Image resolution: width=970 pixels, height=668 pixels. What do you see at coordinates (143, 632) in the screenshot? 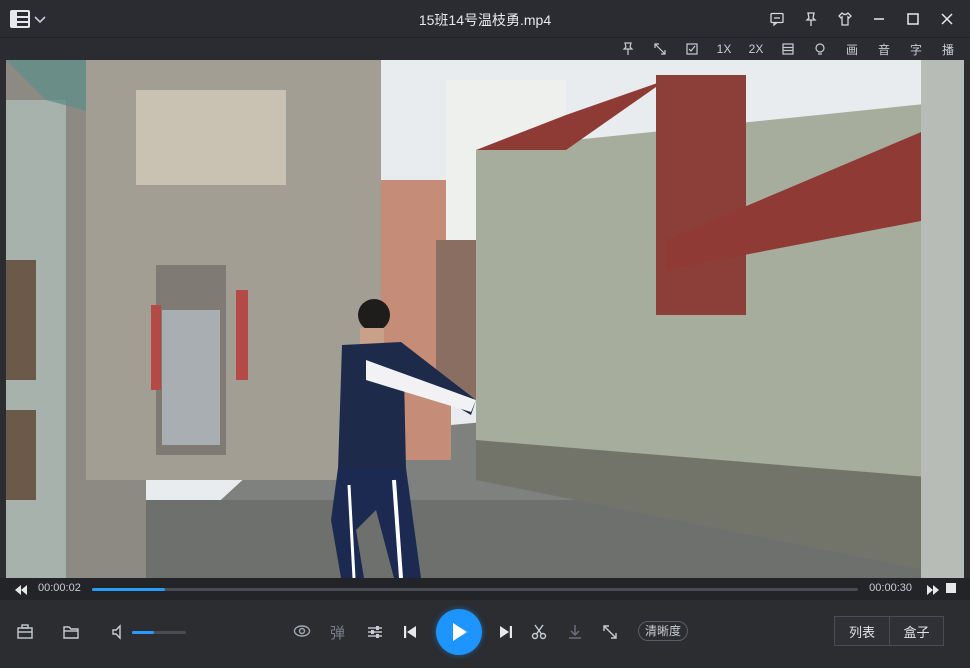
I see `volume-fill` at bounding box center [143, 632].